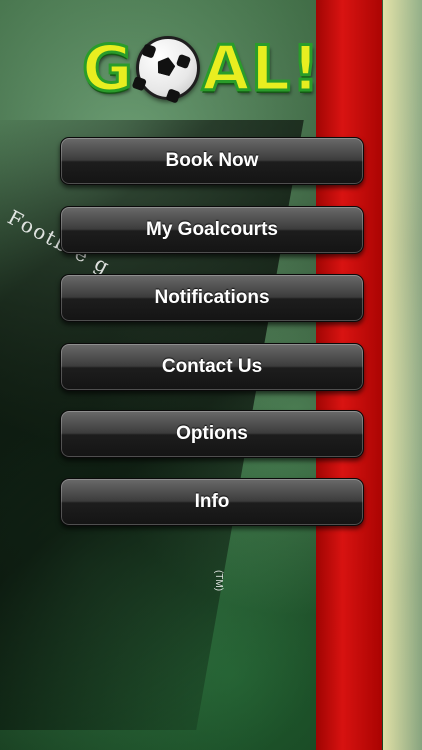 Image resolution: width=422 pixels, height=750 pixels. What do you see at coordinates (212, 161) in the screenshot?
I see `book-now-button: Book Now` at bounding box center [212, 161].